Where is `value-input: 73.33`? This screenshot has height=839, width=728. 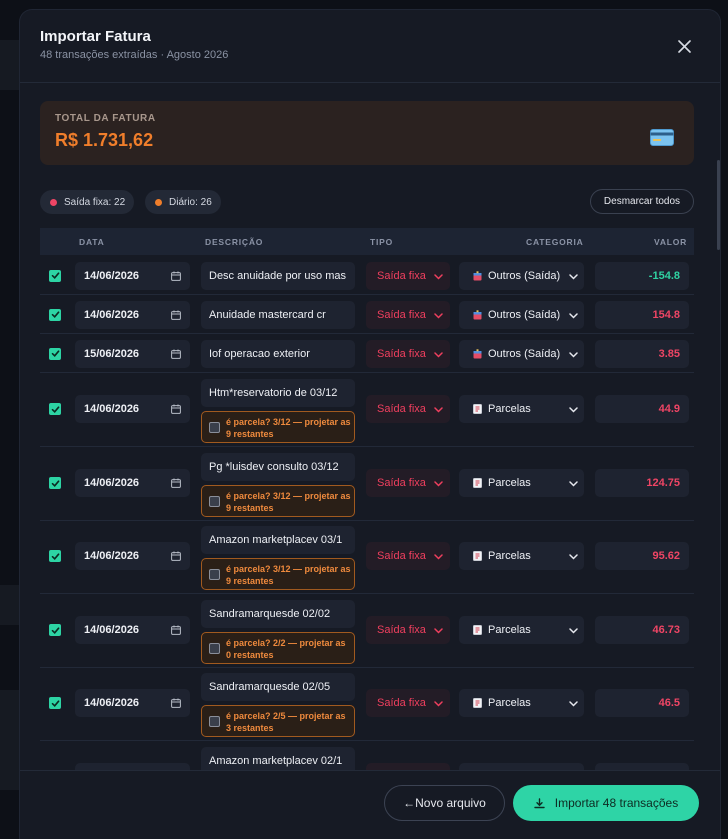 value-input: 73.33 is located at coordinates (642, 766).